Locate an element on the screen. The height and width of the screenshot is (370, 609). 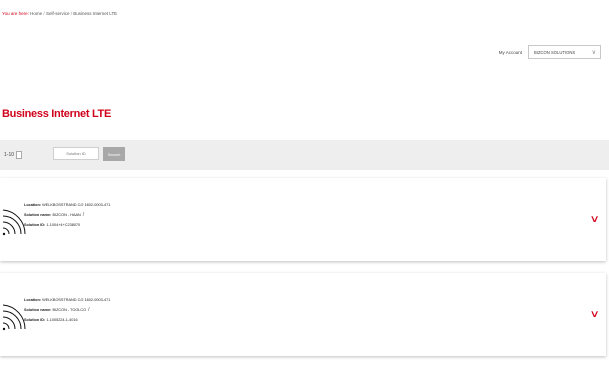
account-selector: My Account BIZCON SOLUTIONS ∨ is located at coordinates (550, 52).